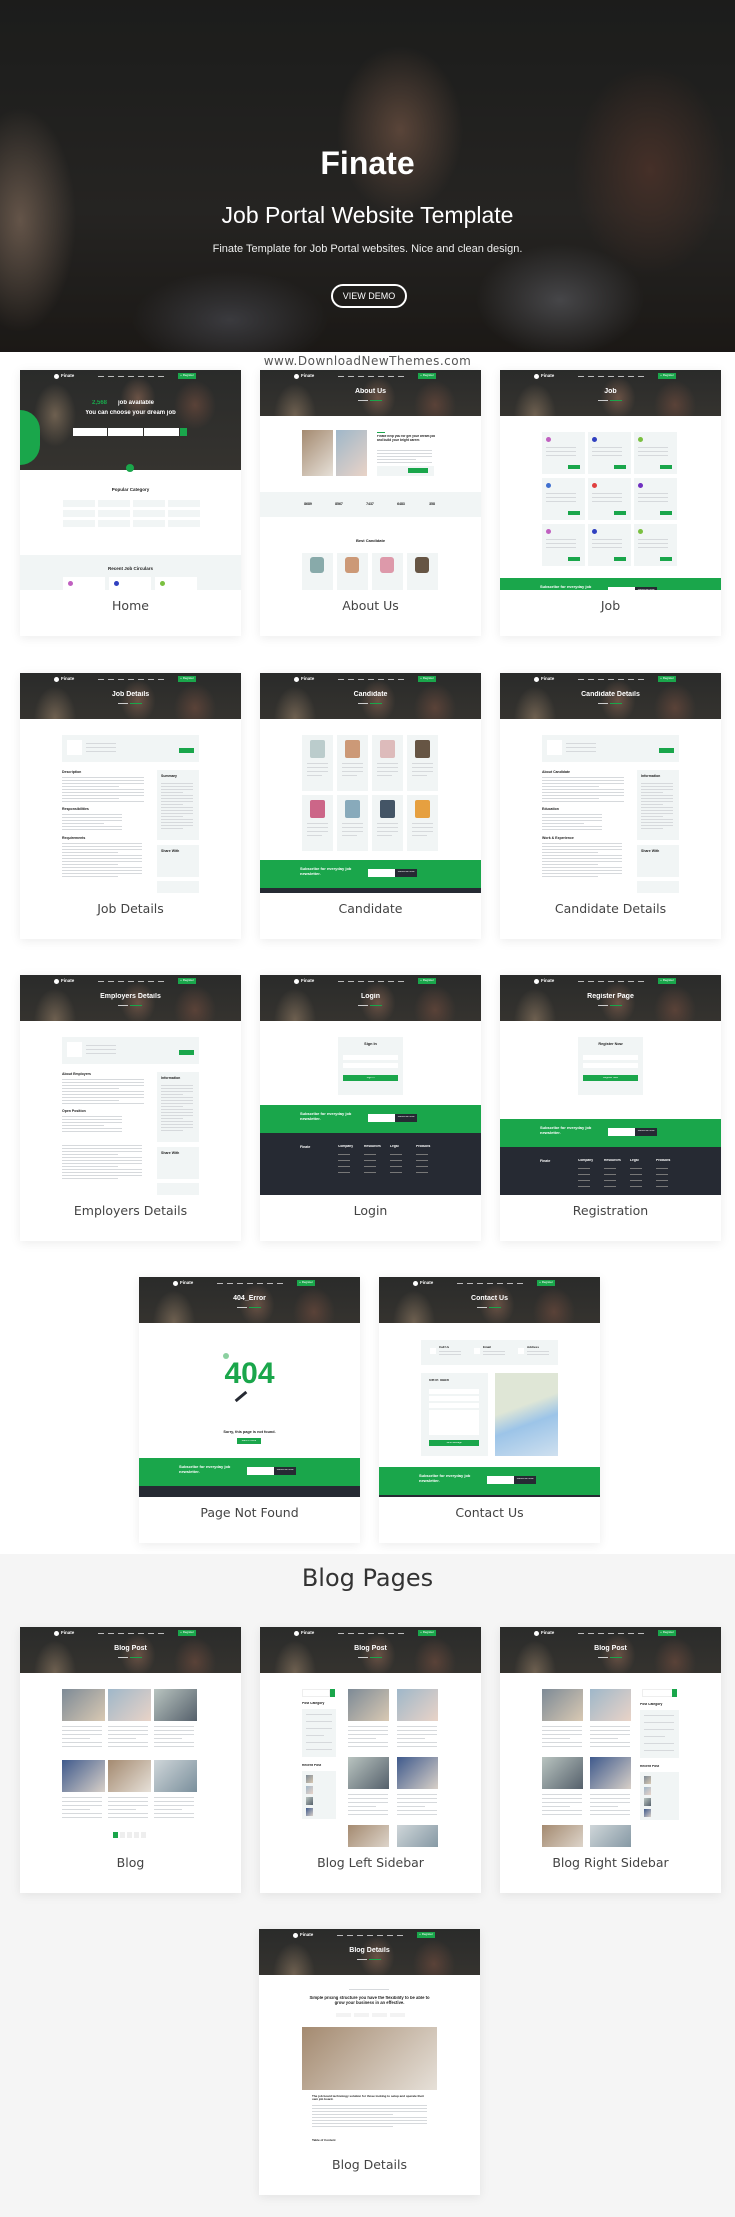 This screenshot has width=735, height=2217. I want to click on thumb-page-title: 404_Error, so click(249, 1298).